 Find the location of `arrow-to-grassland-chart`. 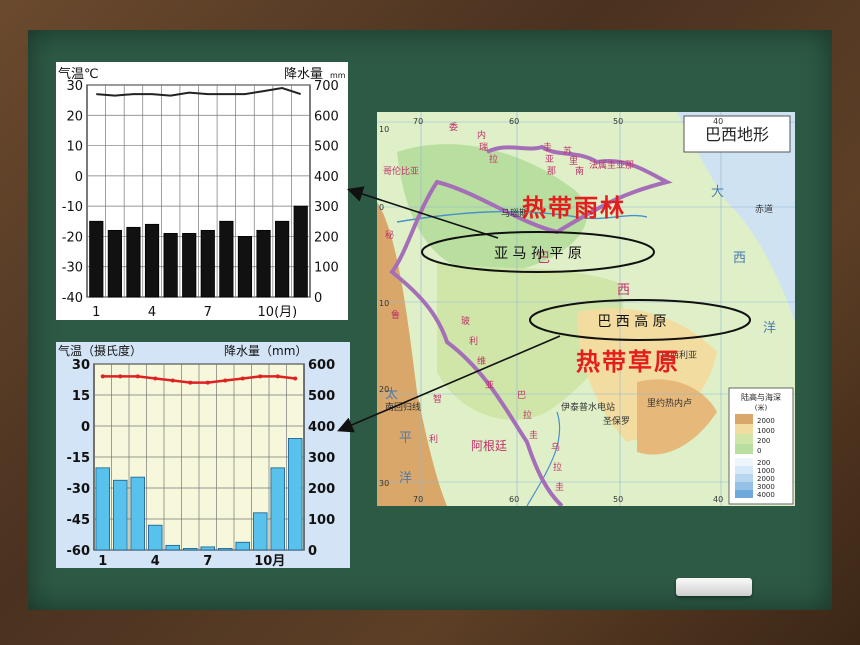

arrow-to-grassland-chart is located at coordinates (449, 384).